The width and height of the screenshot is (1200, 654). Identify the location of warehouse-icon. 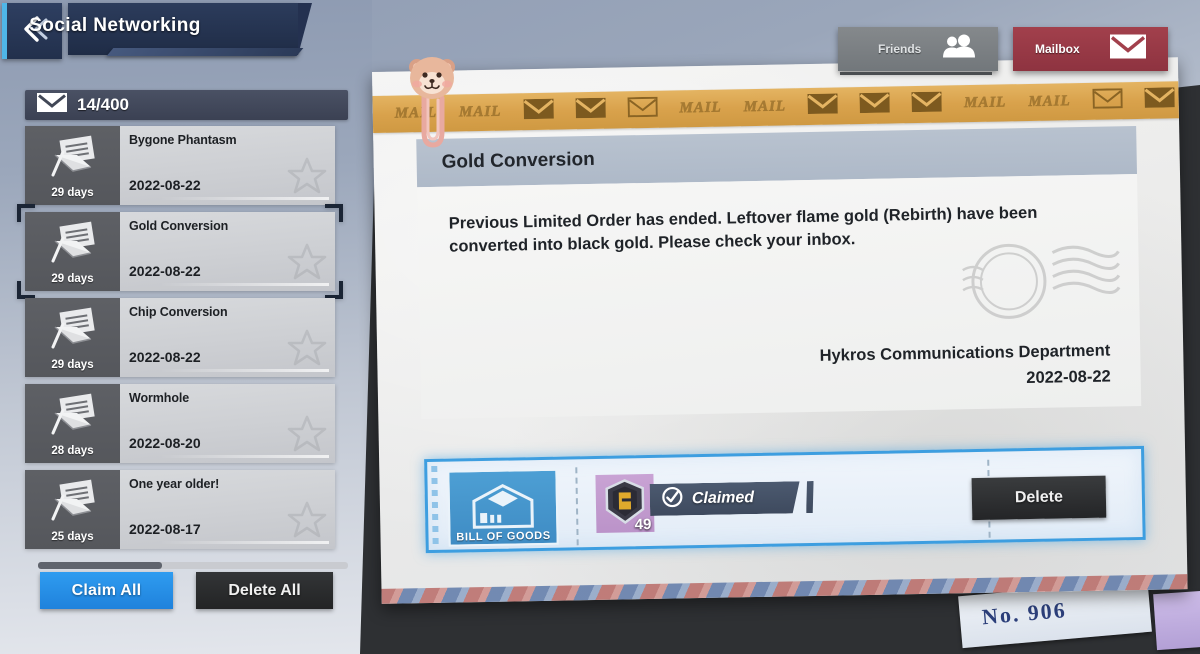
(503, 508).